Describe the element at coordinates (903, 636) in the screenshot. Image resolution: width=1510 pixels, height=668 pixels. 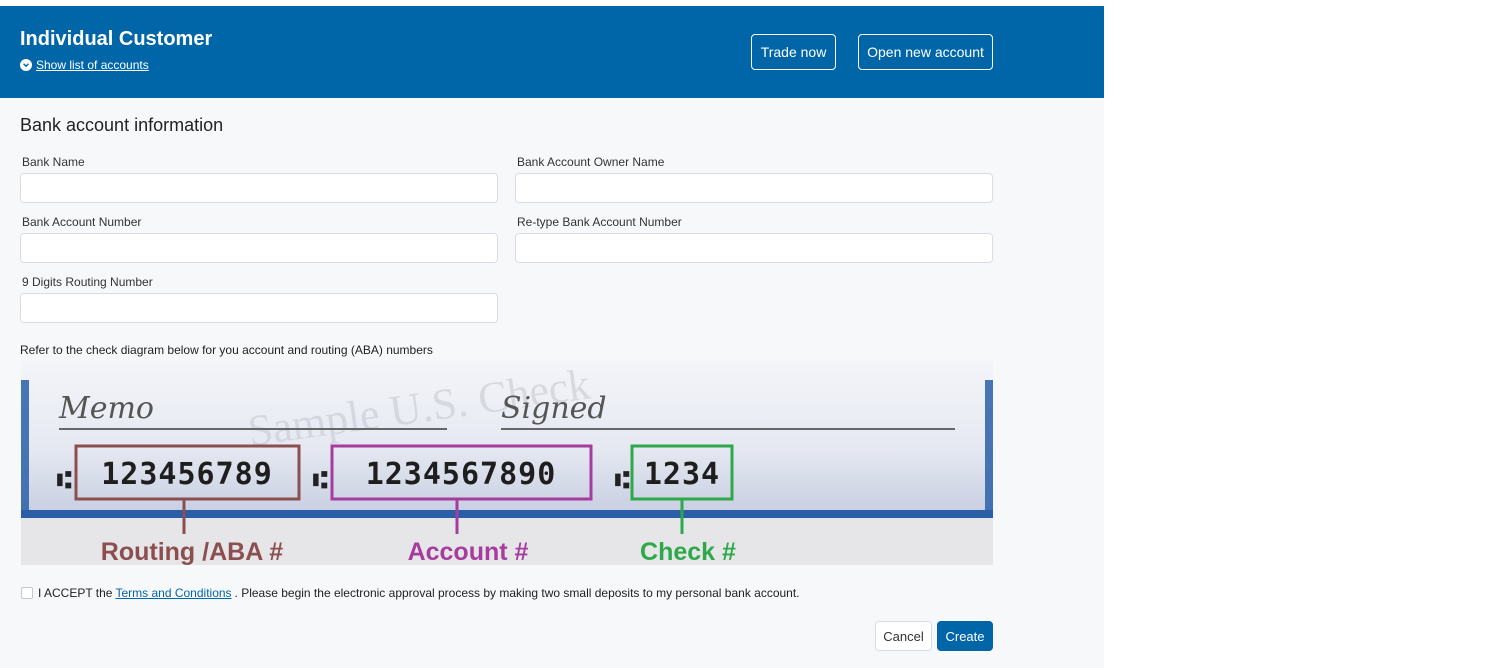
I see `cancel-button: Cancel` at that location.